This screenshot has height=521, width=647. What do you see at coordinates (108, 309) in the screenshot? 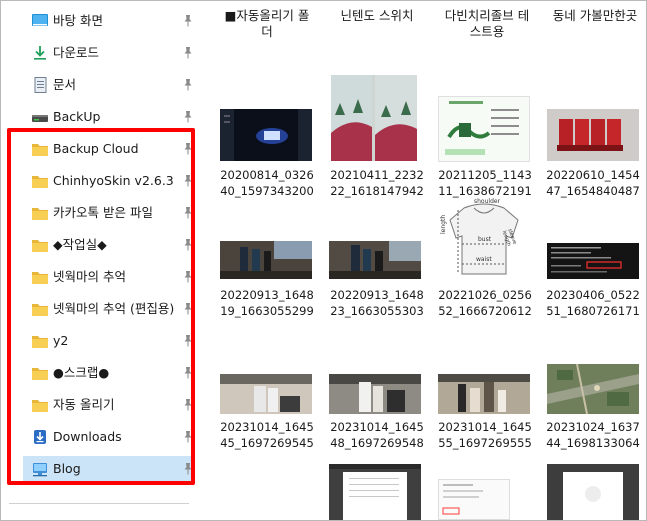
I see `sidebar-item-netwma-memories-edit: 넷웍마의 추억 (편집용)` at bounding box center [108, 309].